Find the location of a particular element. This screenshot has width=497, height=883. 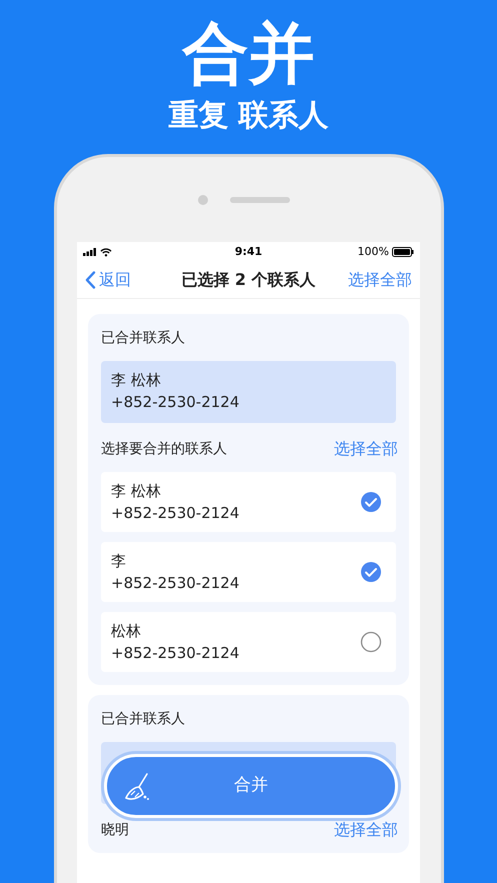

nav-title: 已选择 2 个联系人 is located at coordinates (248, 280).